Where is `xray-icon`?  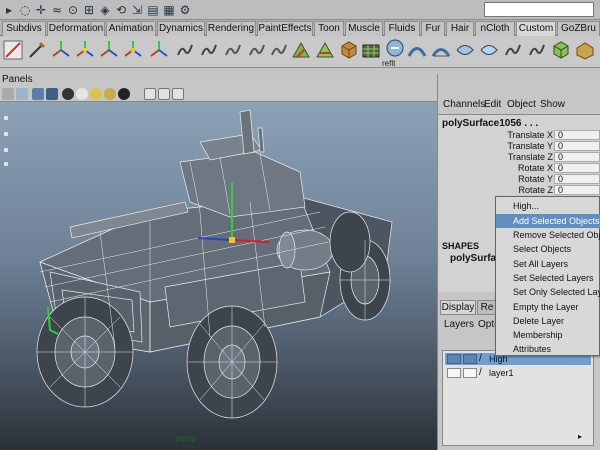
xray-icon is located at coordinates (164, 94).